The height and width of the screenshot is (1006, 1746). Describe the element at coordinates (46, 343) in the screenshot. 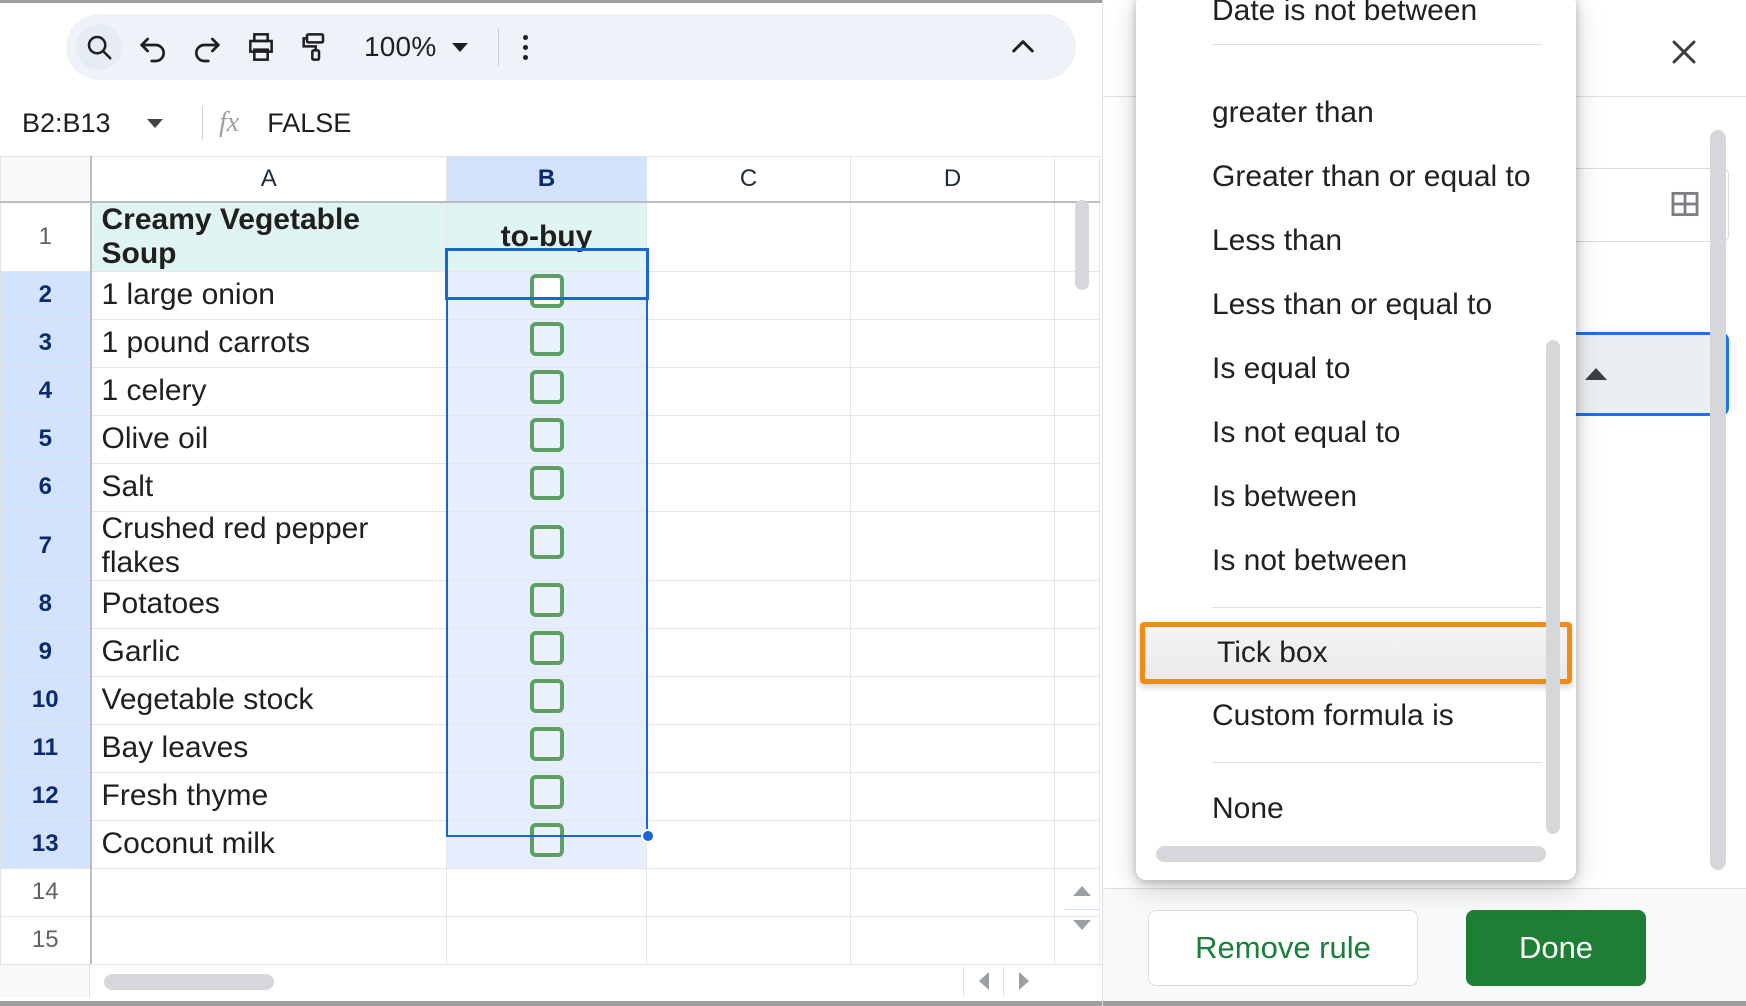

I see `row-header-3: 3` at that location.